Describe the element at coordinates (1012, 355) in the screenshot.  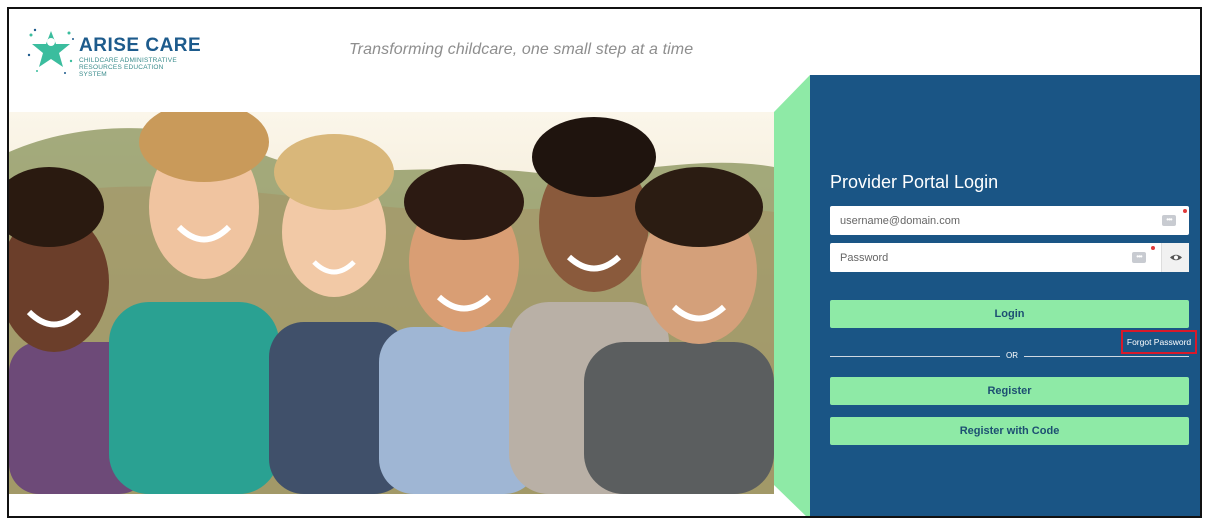
I see `or-separator: OR` at that location.